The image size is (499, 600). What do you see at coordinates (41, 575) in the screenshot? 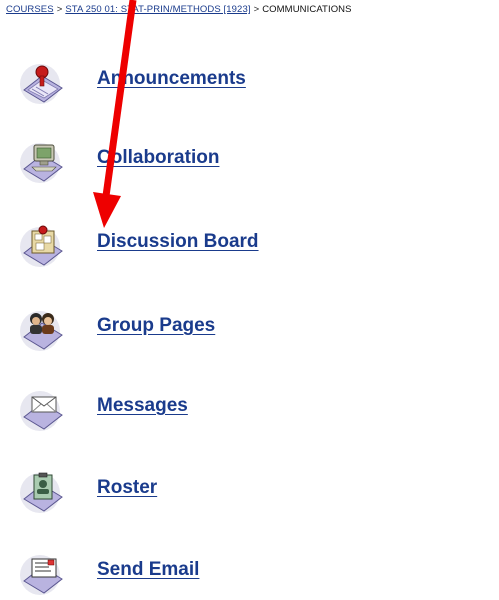
I see `send-email-icon` at bounding box center [41, 575].